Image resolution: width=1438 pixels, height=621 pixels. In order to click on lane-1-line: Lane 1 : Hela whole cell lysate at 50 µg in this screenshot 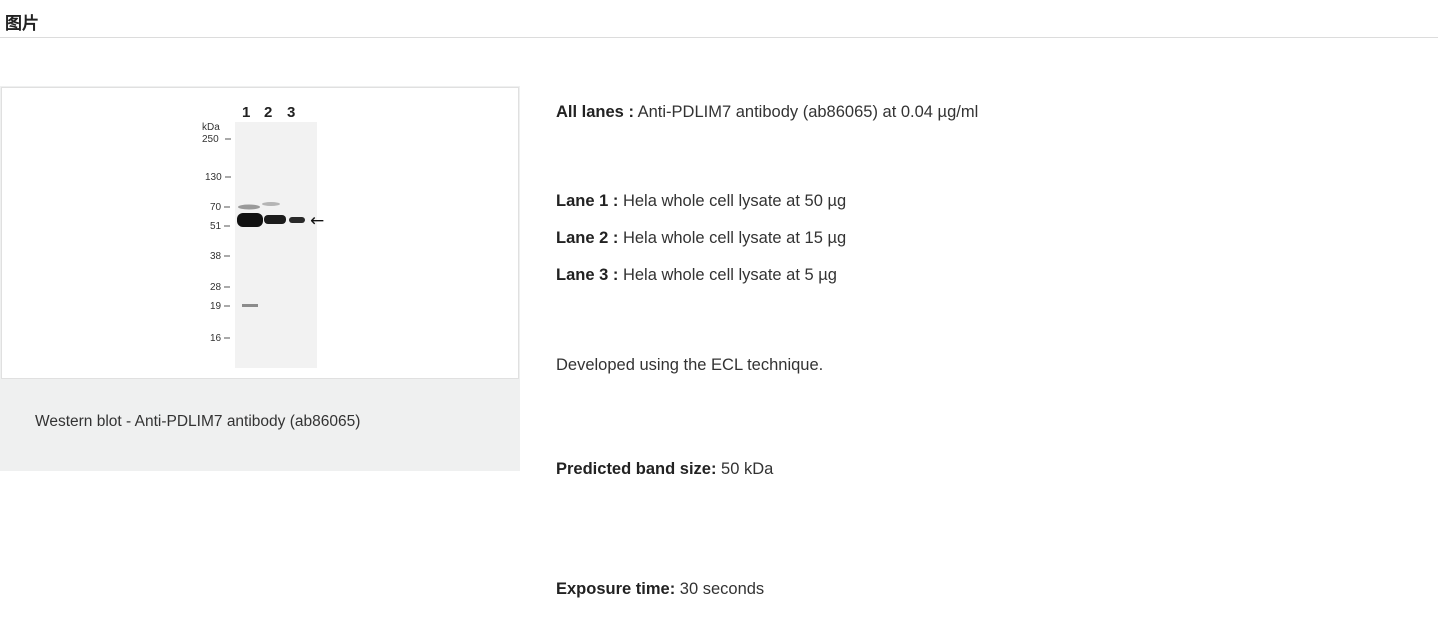, I will do `click(701, 201)`.